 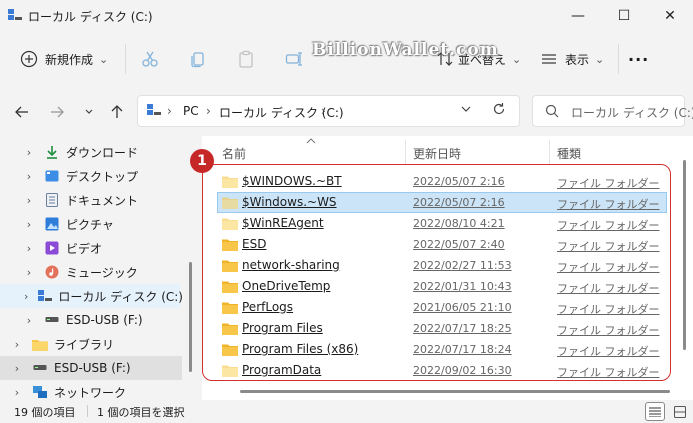 I want to click on sort-ascending-icon, so click(x=311, y=141).